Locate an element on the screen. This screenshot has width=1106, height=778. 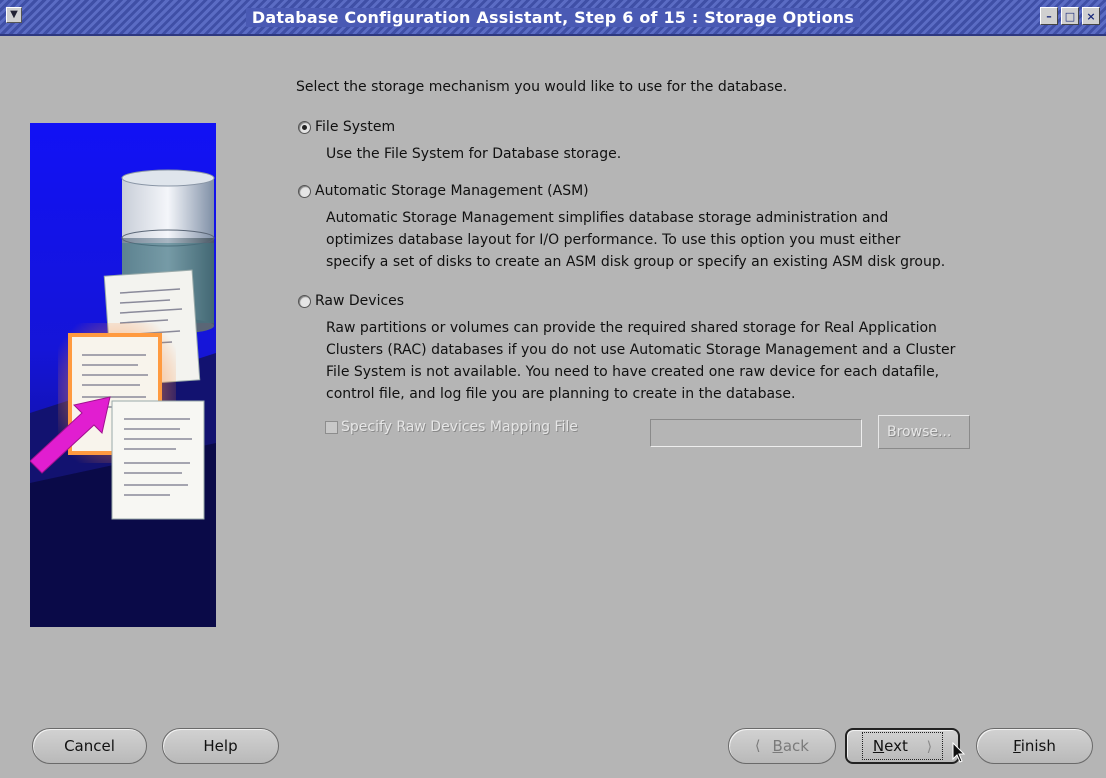
radio-button-selected is located at coordinates (304, 127).